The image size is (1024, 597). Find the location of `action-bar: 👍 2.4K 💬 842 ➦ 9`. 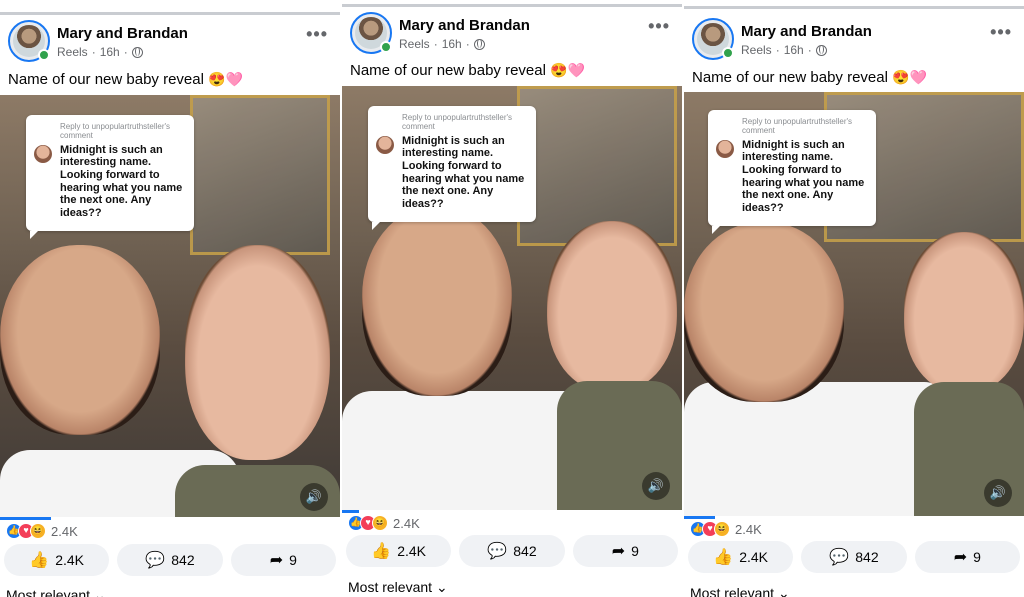

action-bar: 👍 2.4K 💬 842 ➦ 9 is located at coordinates (170, 560).